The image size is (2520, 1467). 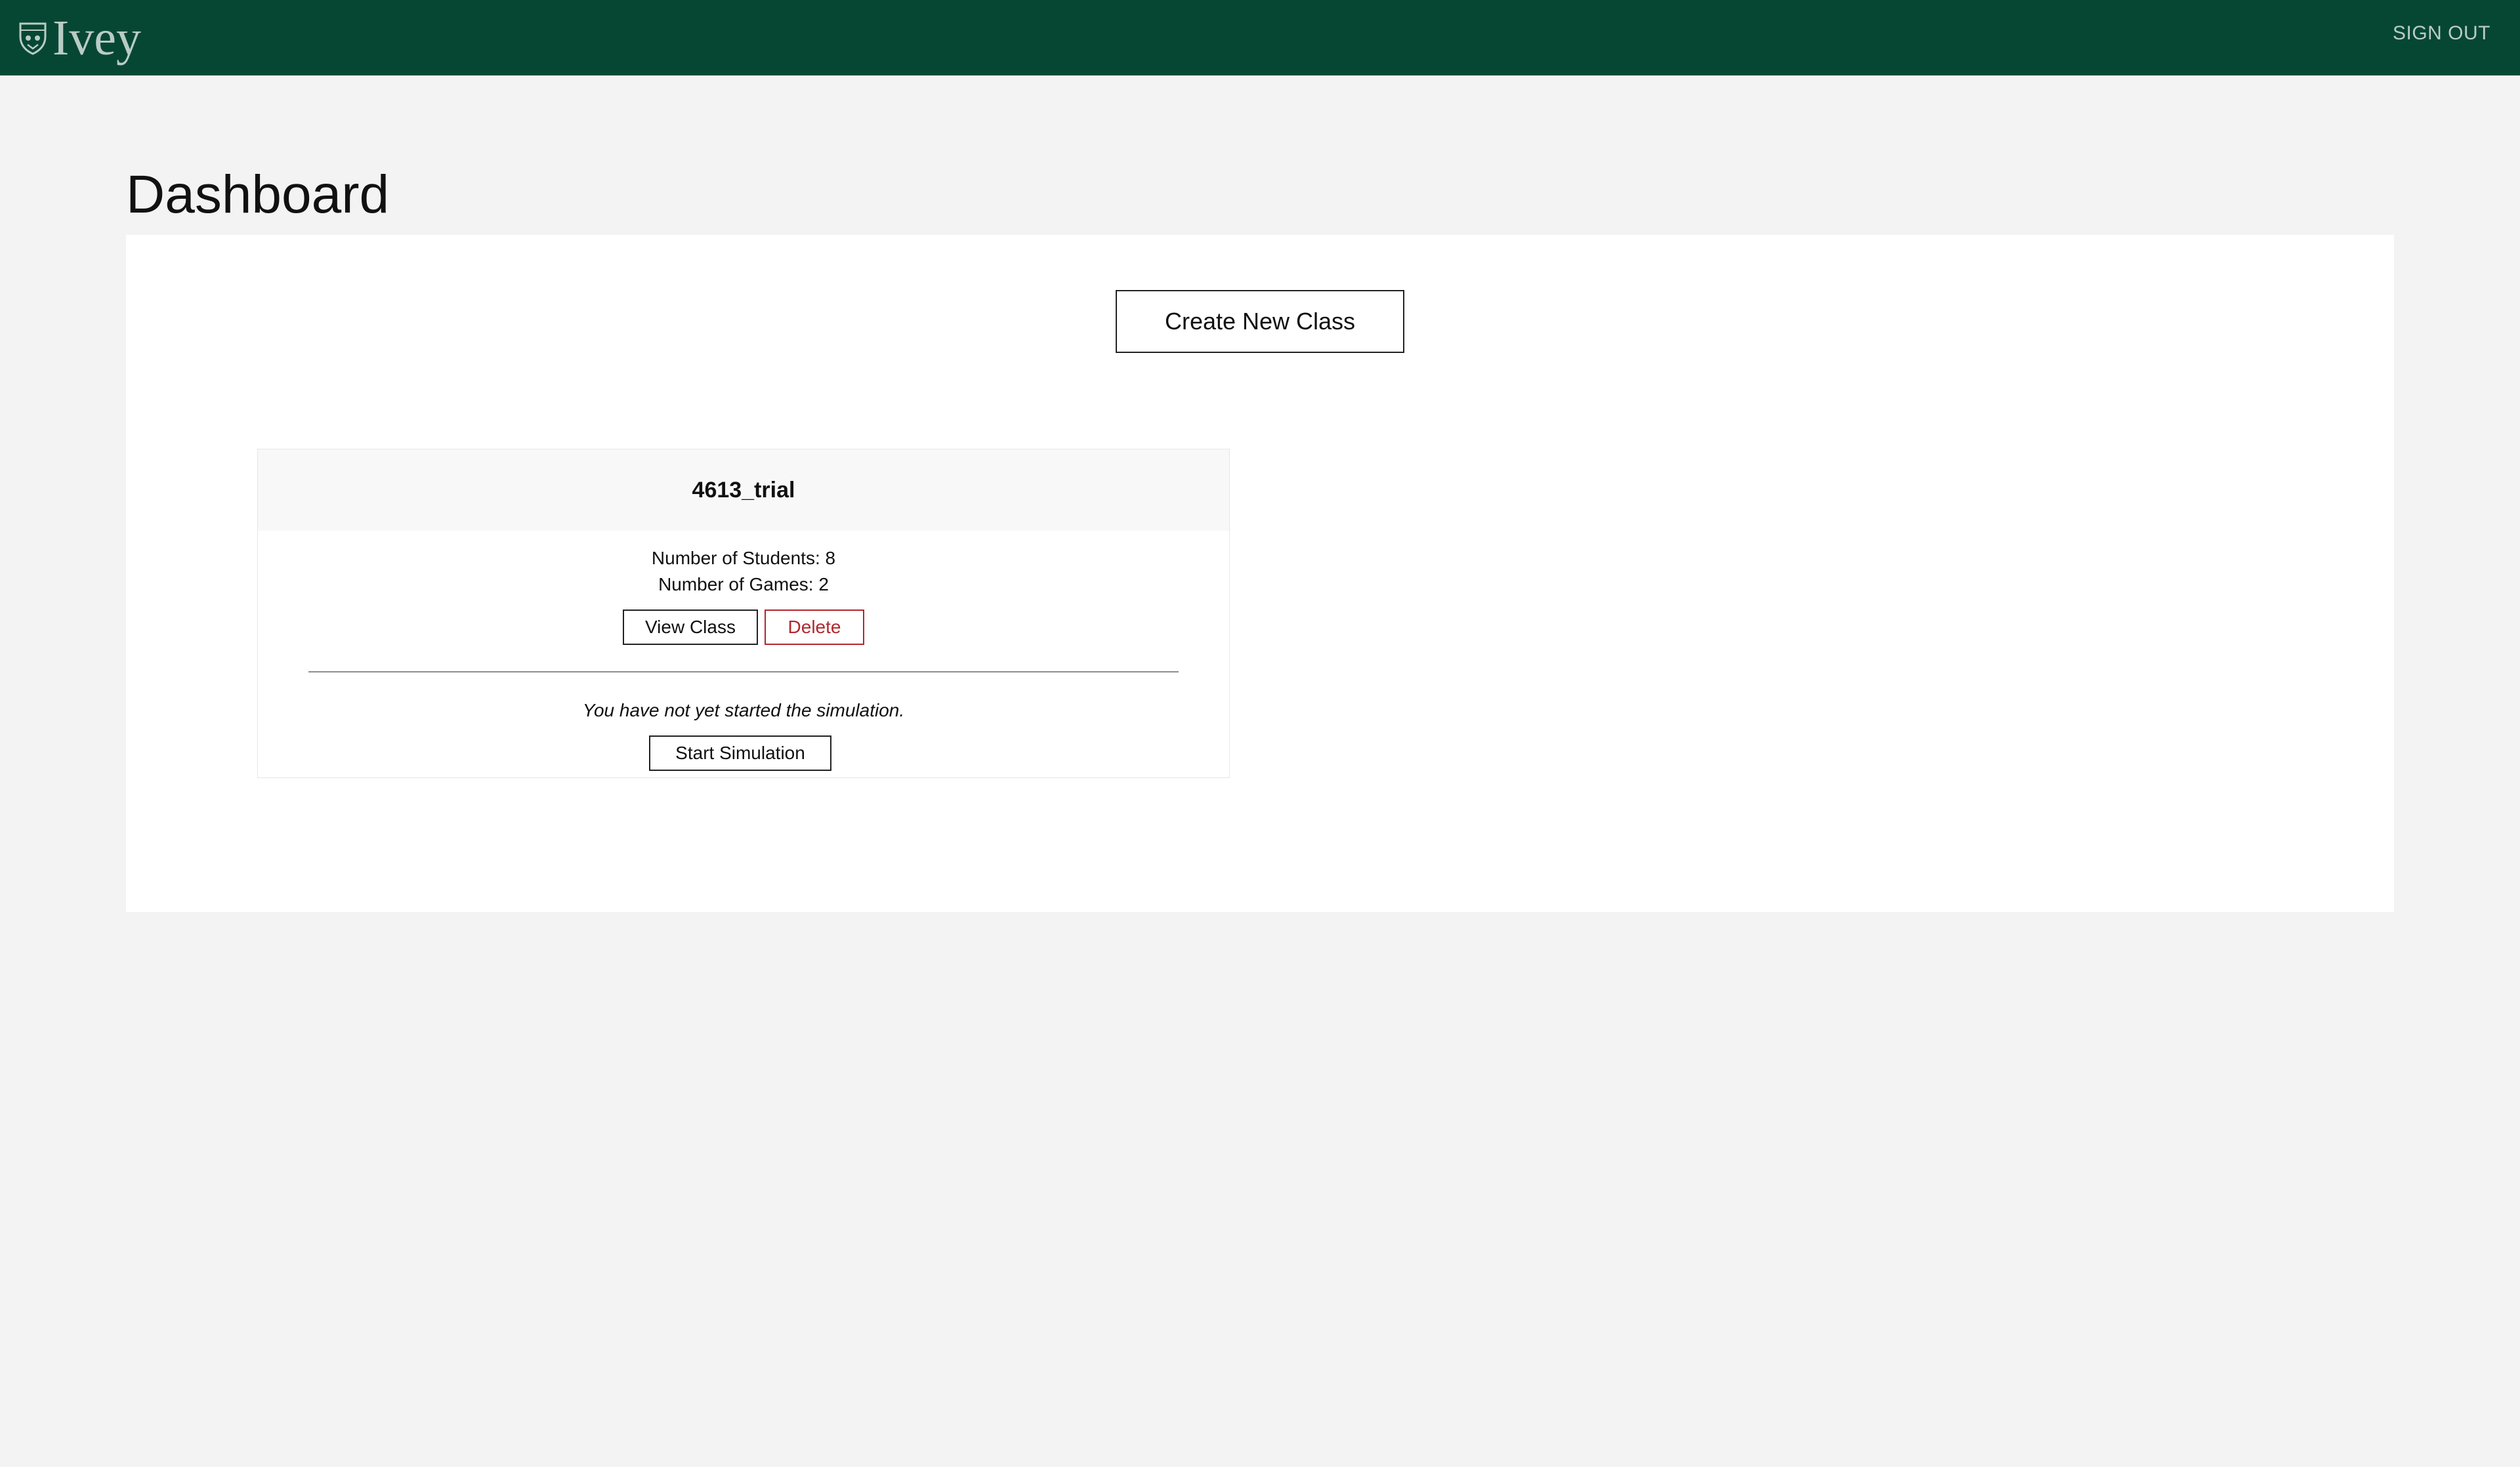 What do you see at coordinates (743, 710) in the screenshot?
I see `simulation-status: You have not yet started the simulation.` at bounding box center [743, 710].